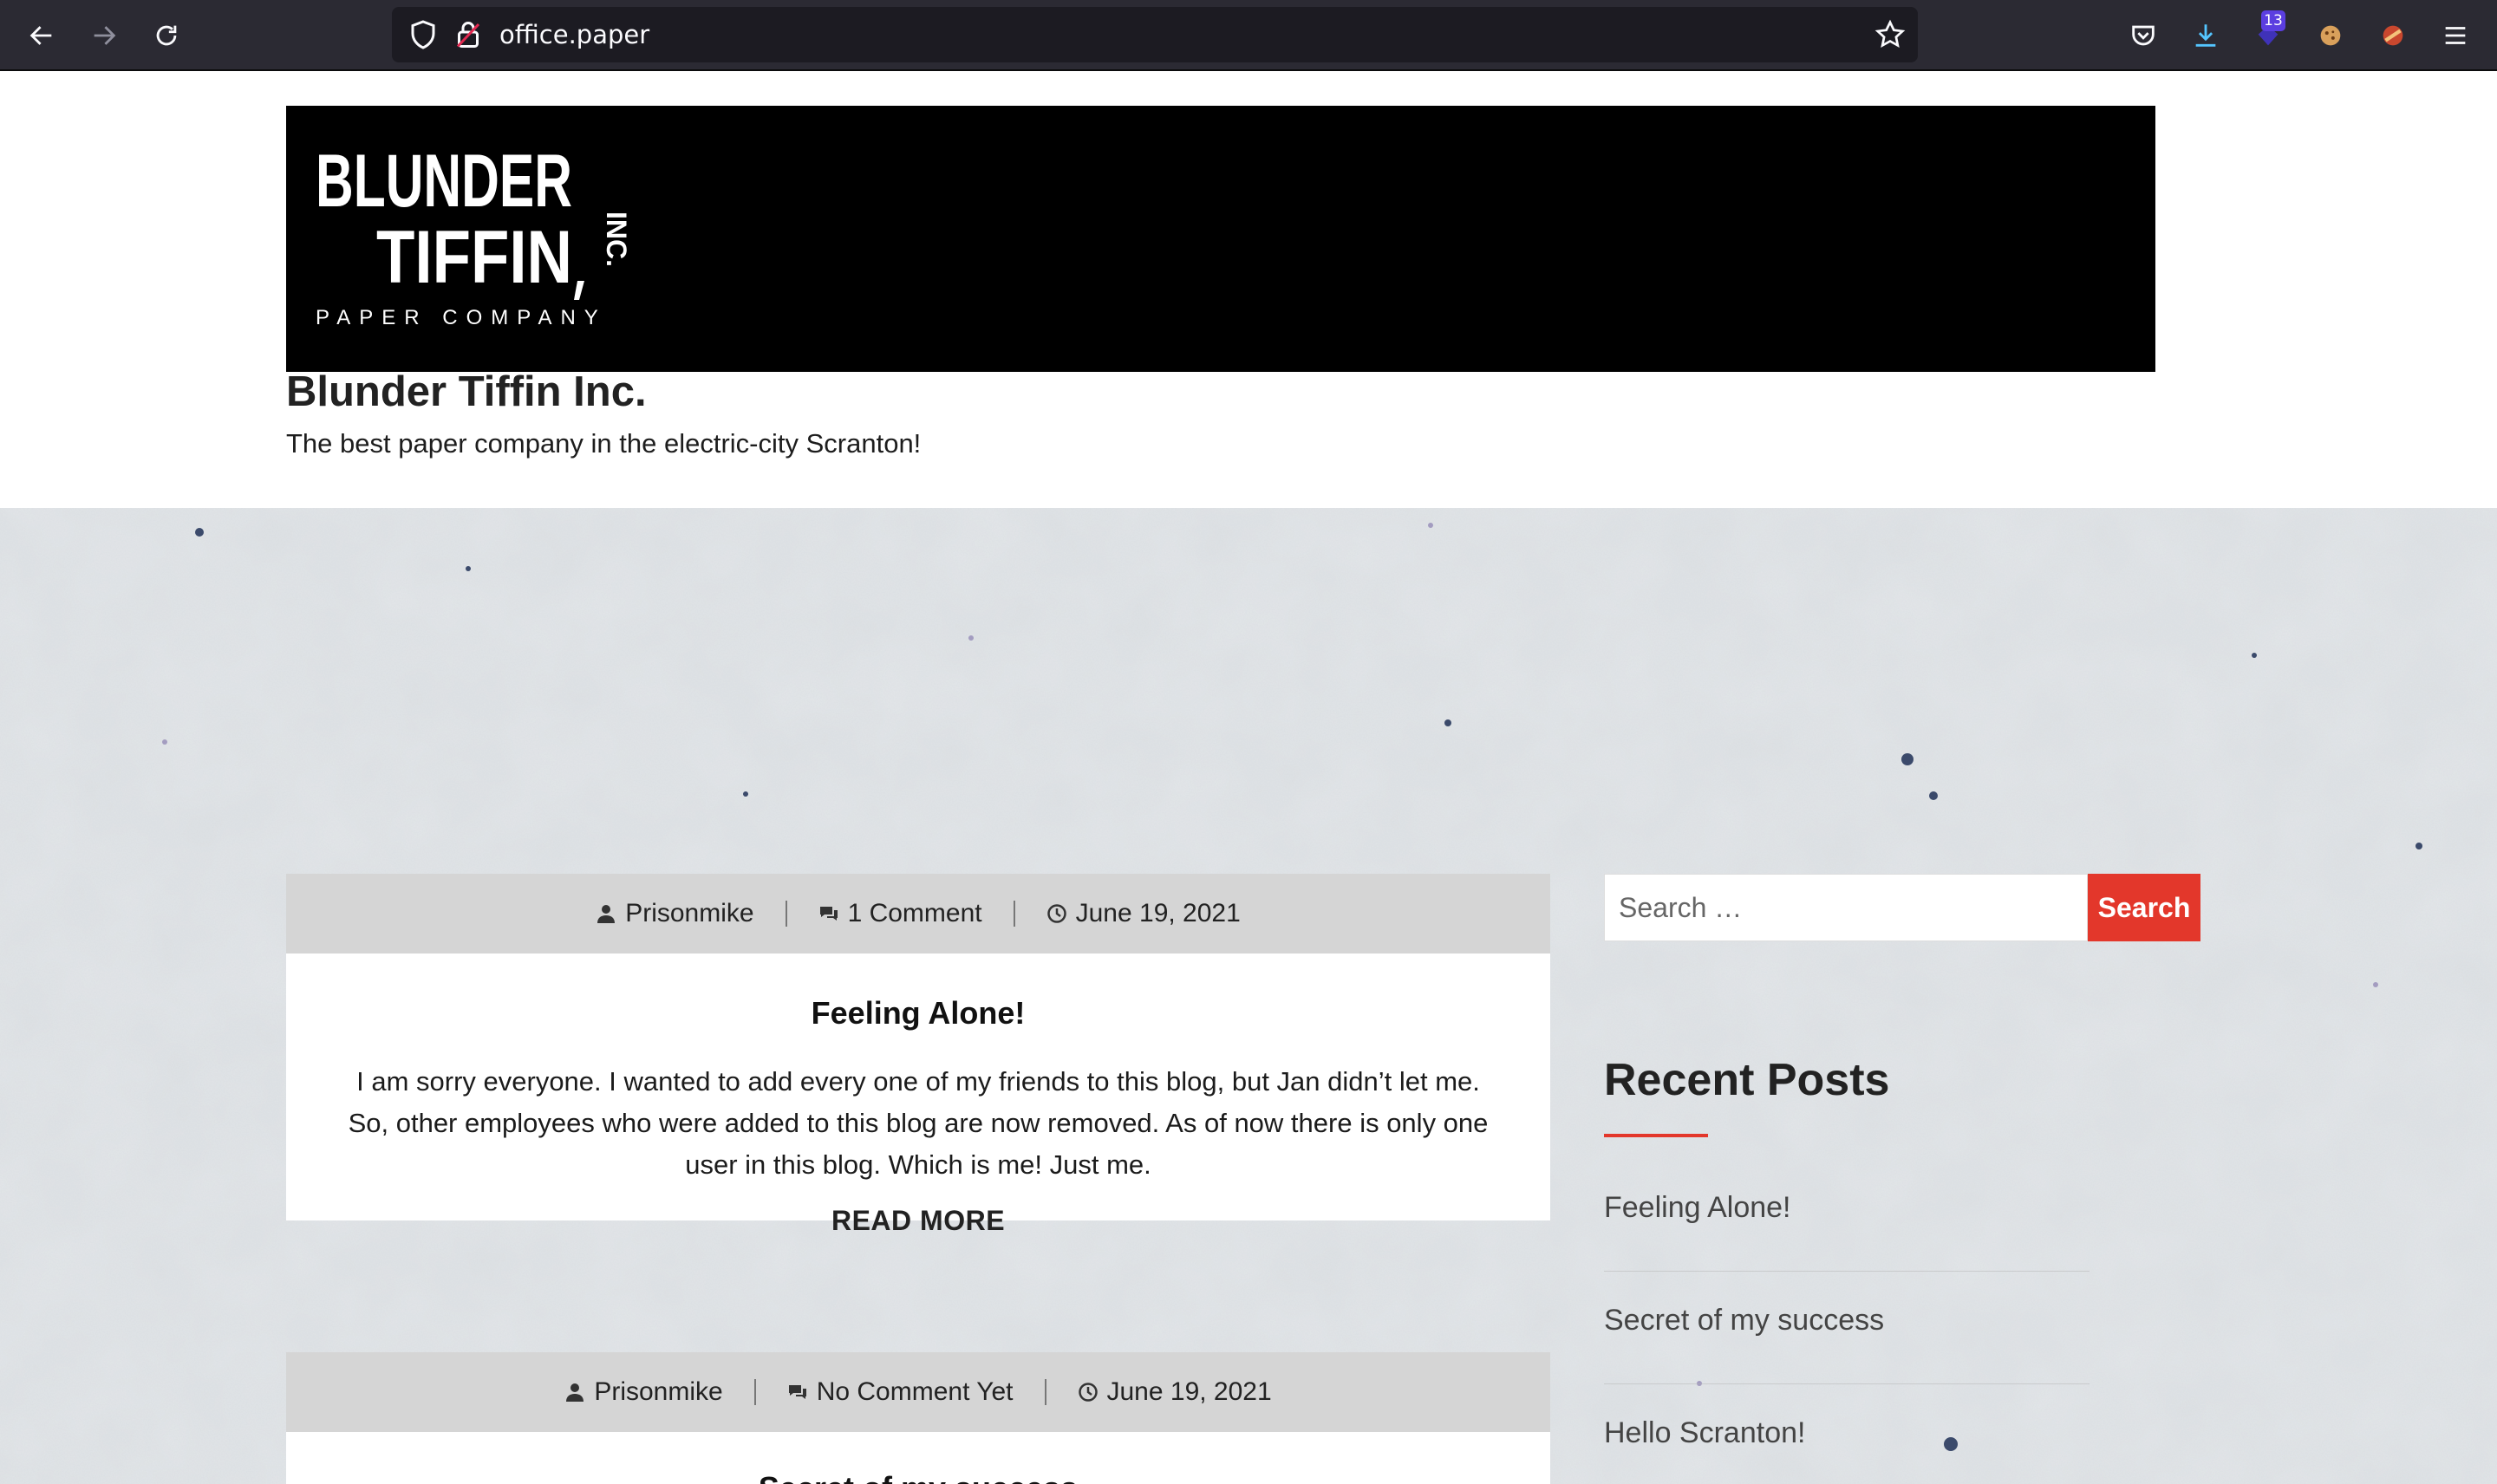 The image size is (2497, 1484). Describe the element at coordinates (1656, 1135) in the screenshot. I see `heading-underline` at that location.